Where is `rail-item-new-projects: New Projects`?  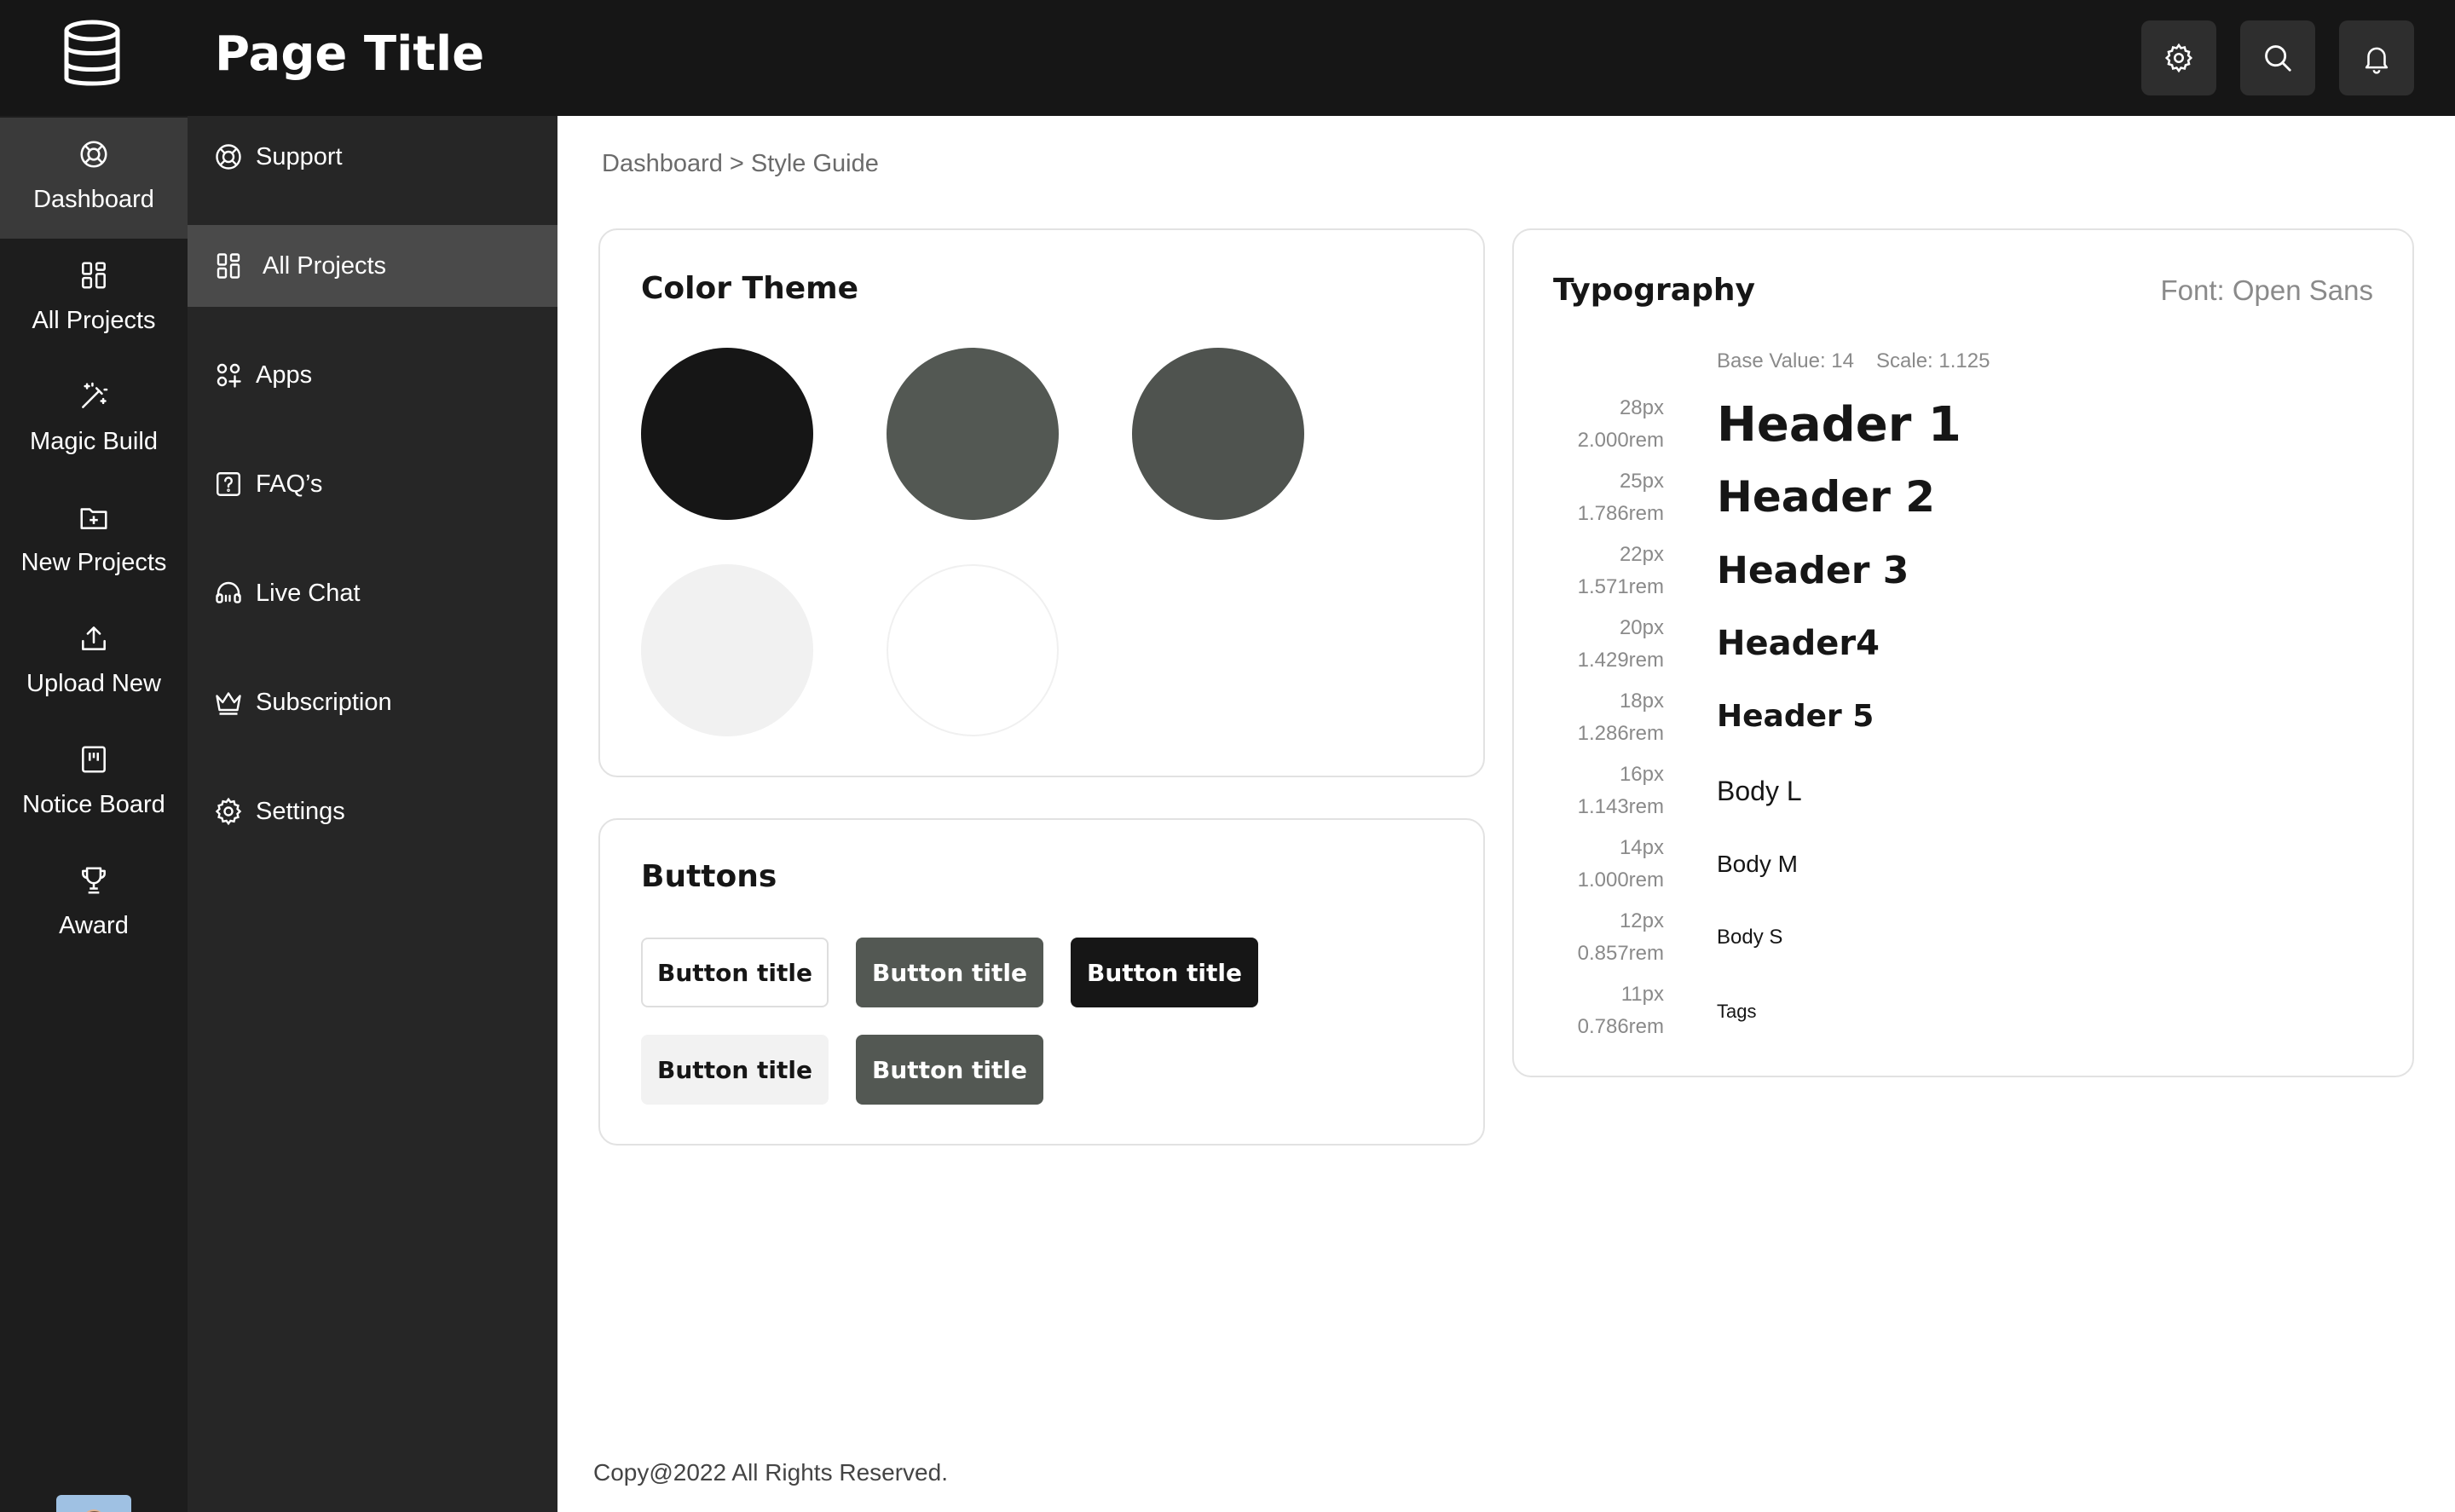
rail-item-new-projects: New Projects is located at coordinates (94, 541).